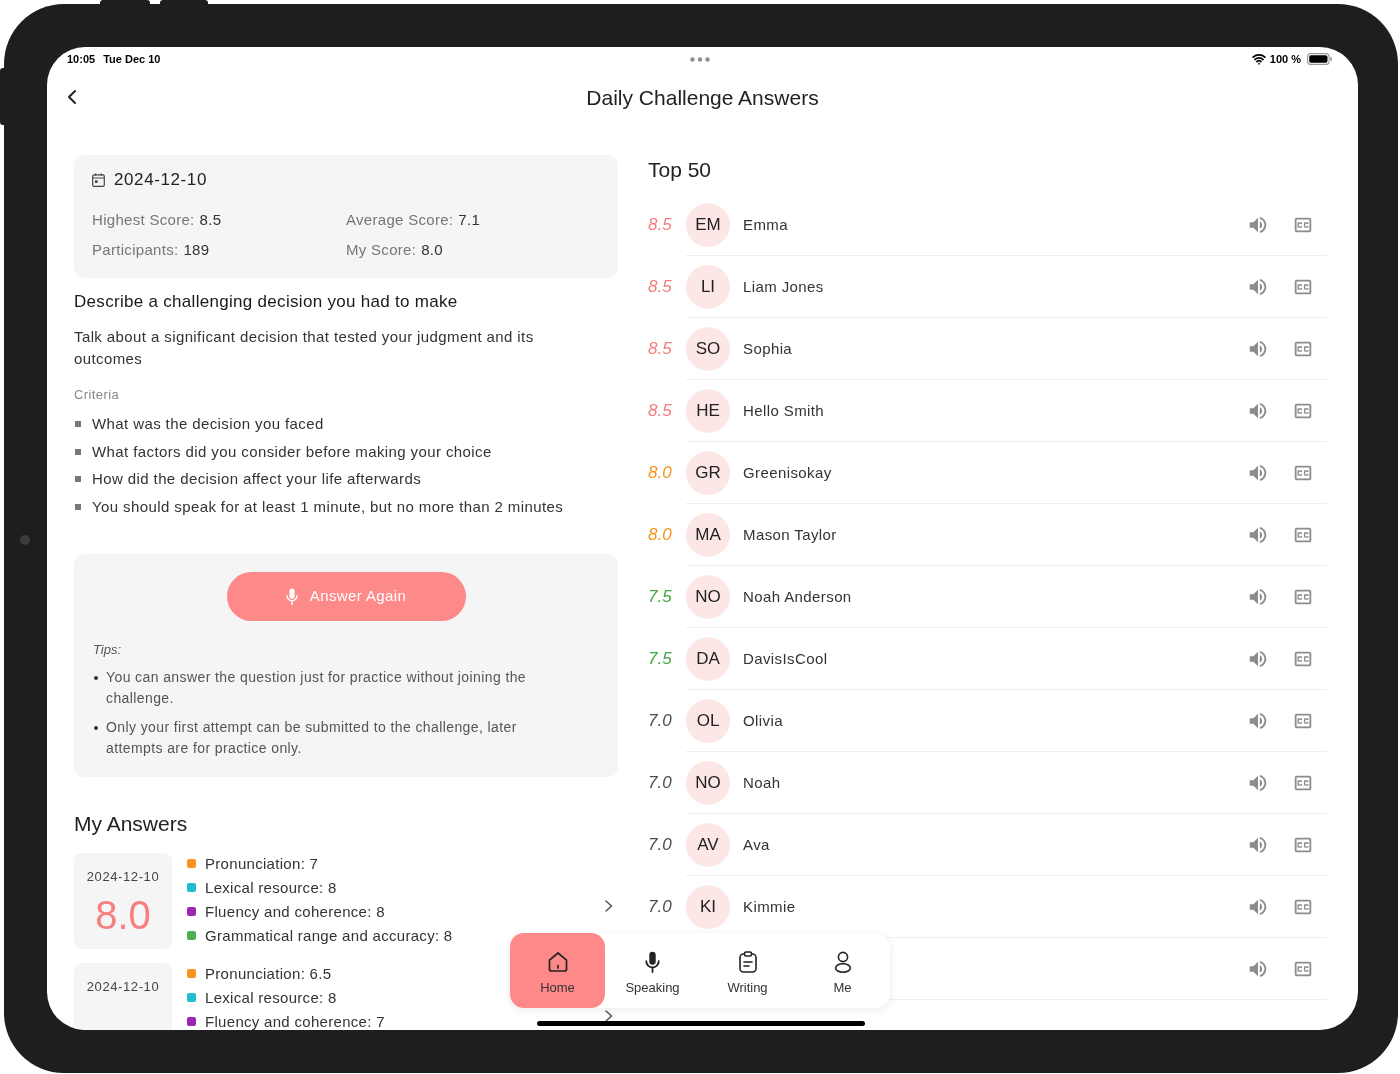  I want to click on battery-percent: 100 %, so click(1285, 59).